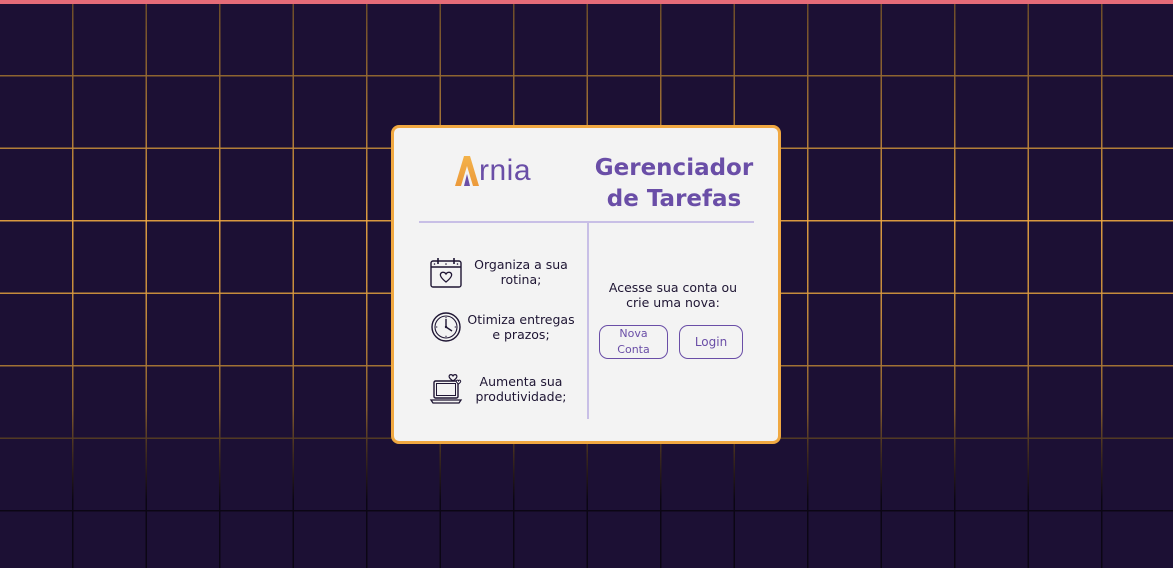  I want to click on page-title: Gerenciador de Tarefas, so click(674, 184).